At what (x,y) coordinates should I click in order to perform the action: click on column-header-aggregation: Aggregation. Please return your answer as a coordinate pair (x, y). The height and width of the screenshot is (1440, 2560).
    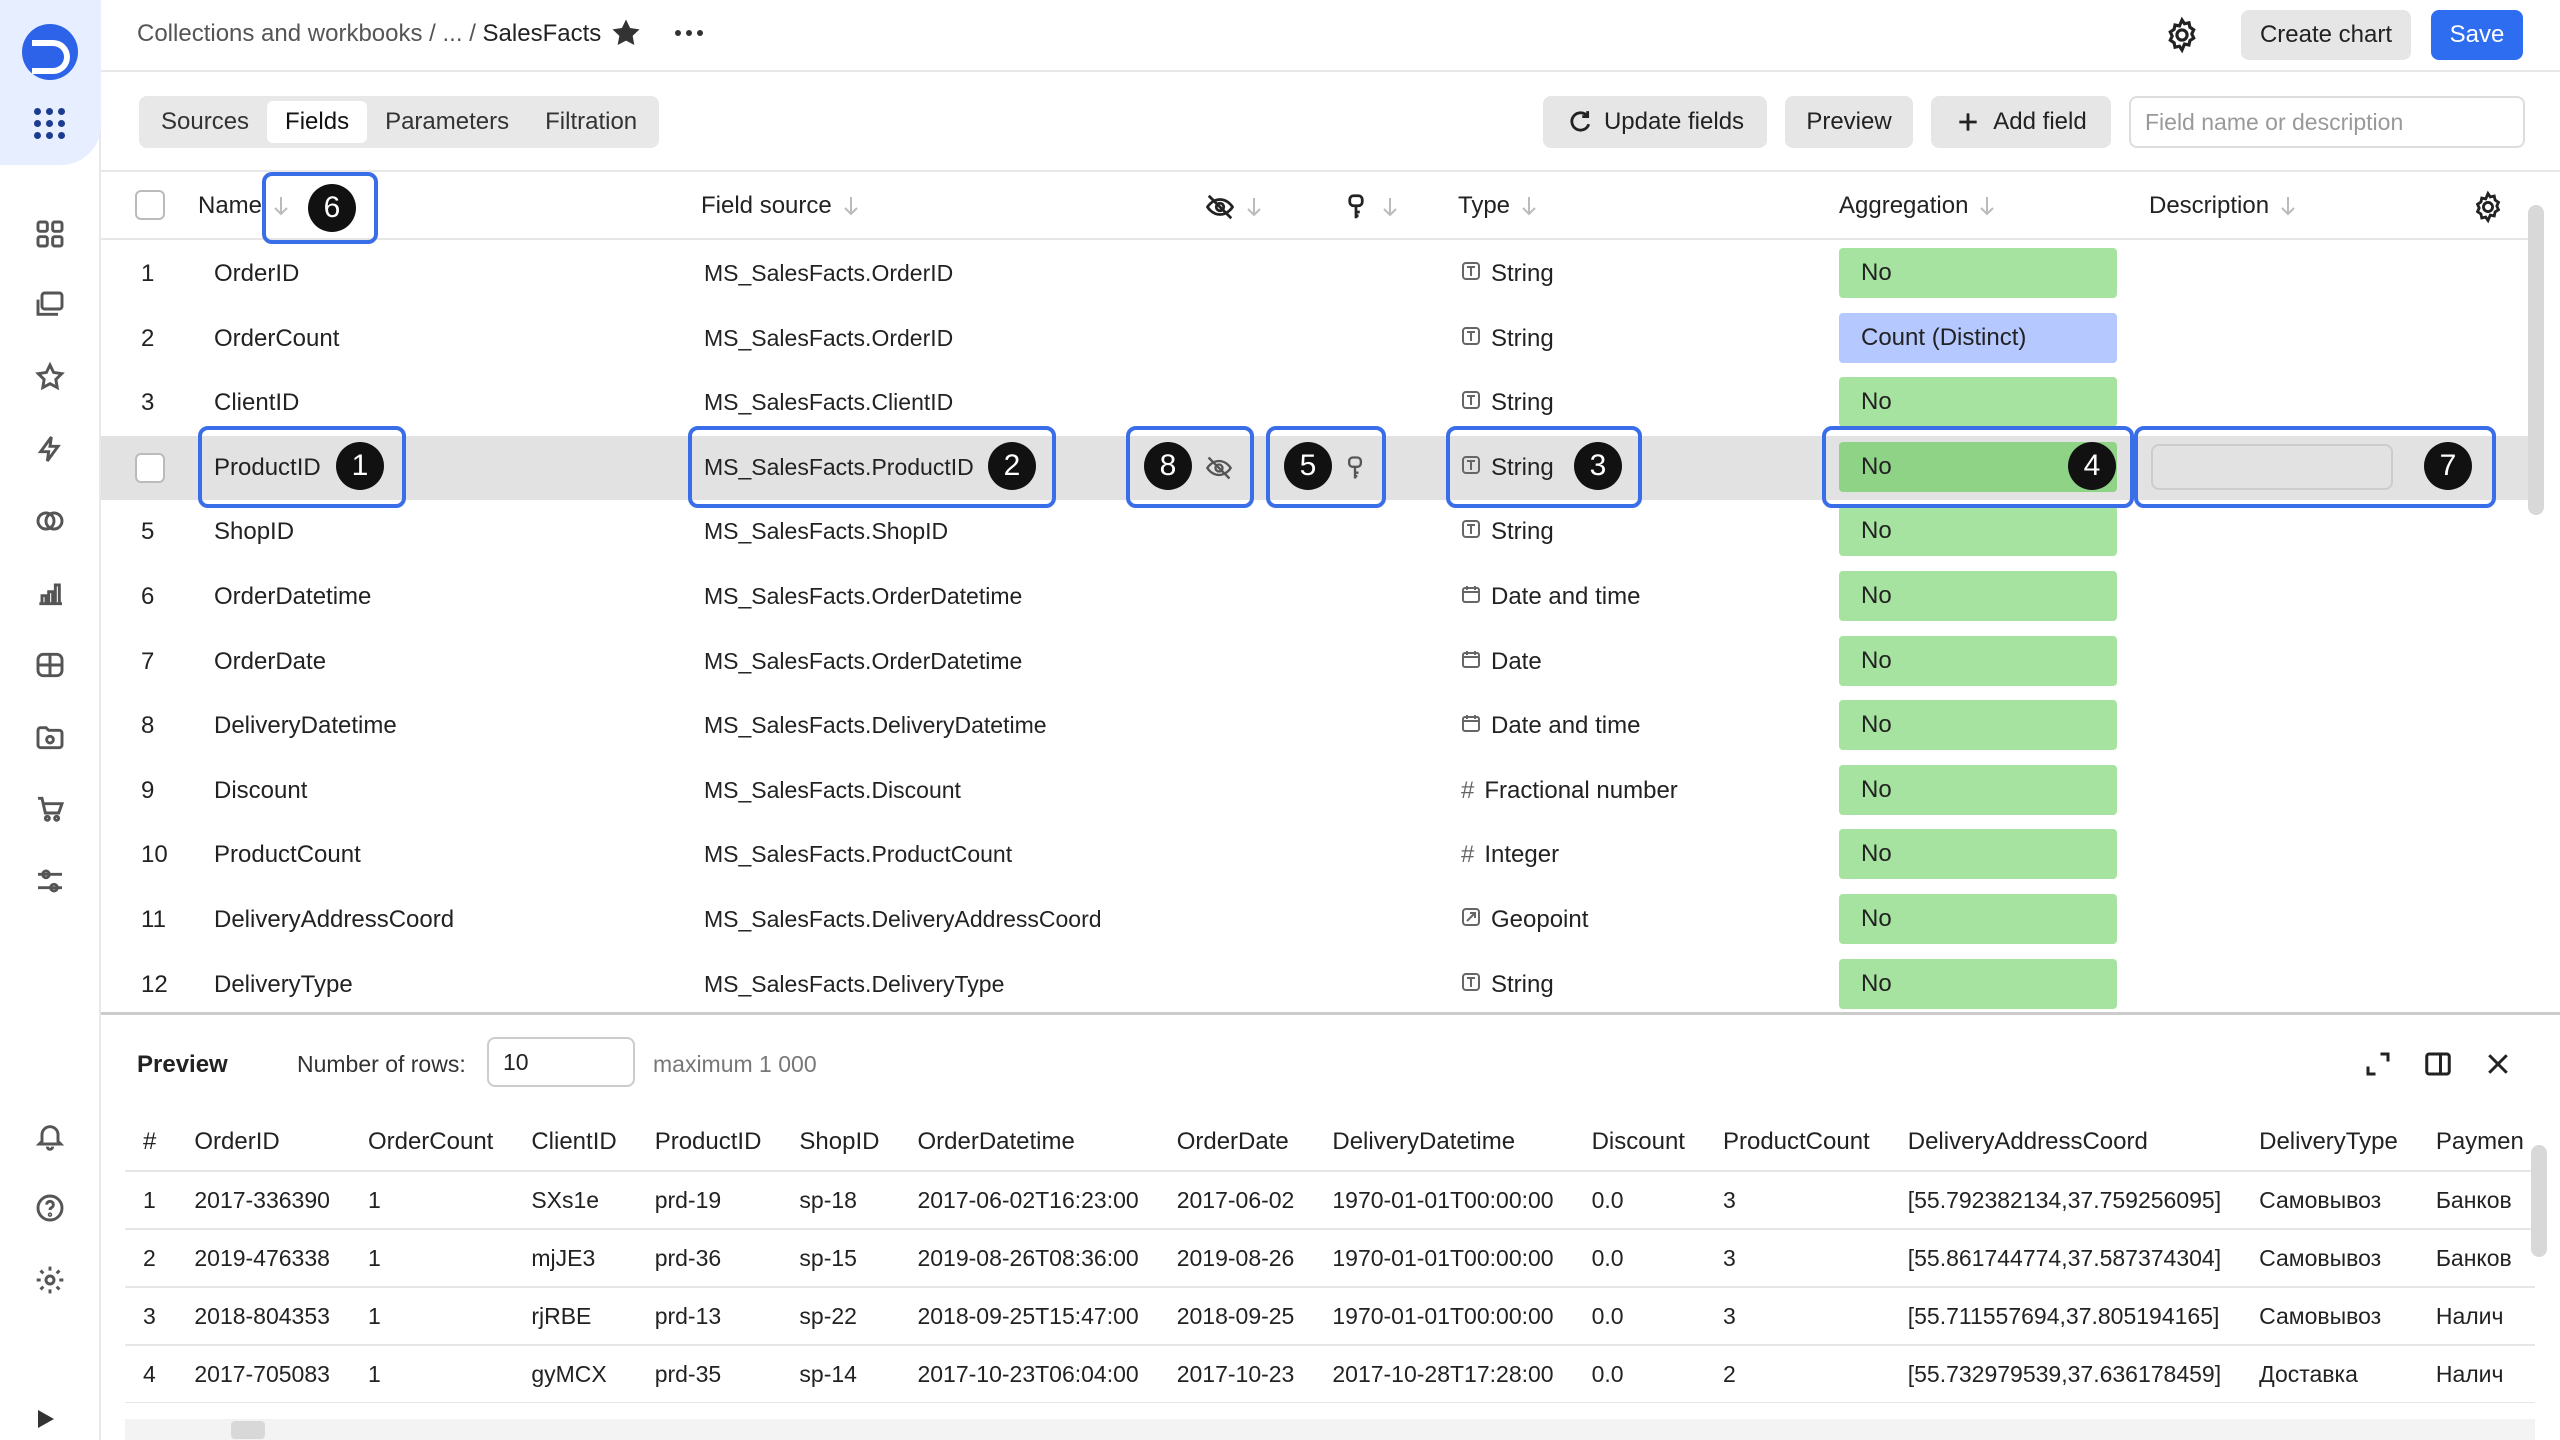
    Looking at the image, I should click on (1917, 206).